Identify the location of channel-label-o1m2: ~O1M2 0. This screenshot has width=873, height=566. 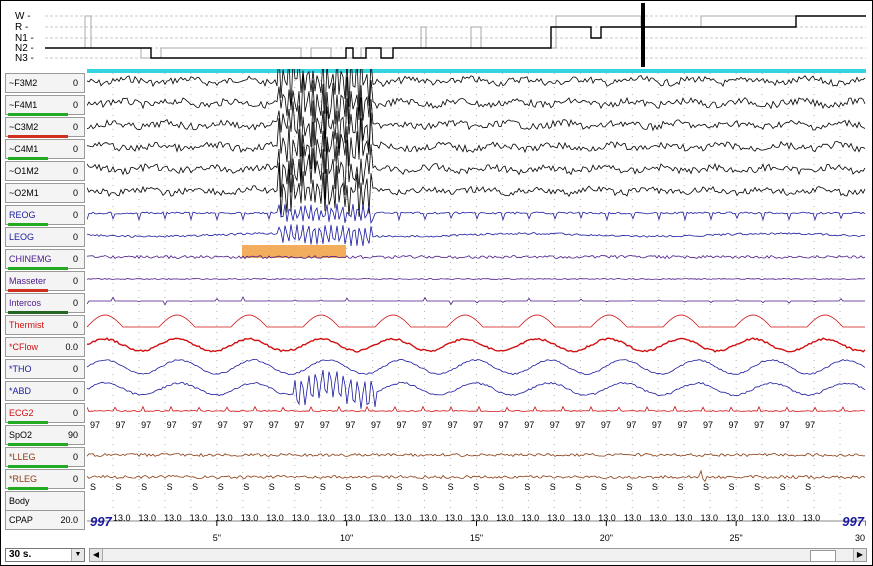
(45, 171).